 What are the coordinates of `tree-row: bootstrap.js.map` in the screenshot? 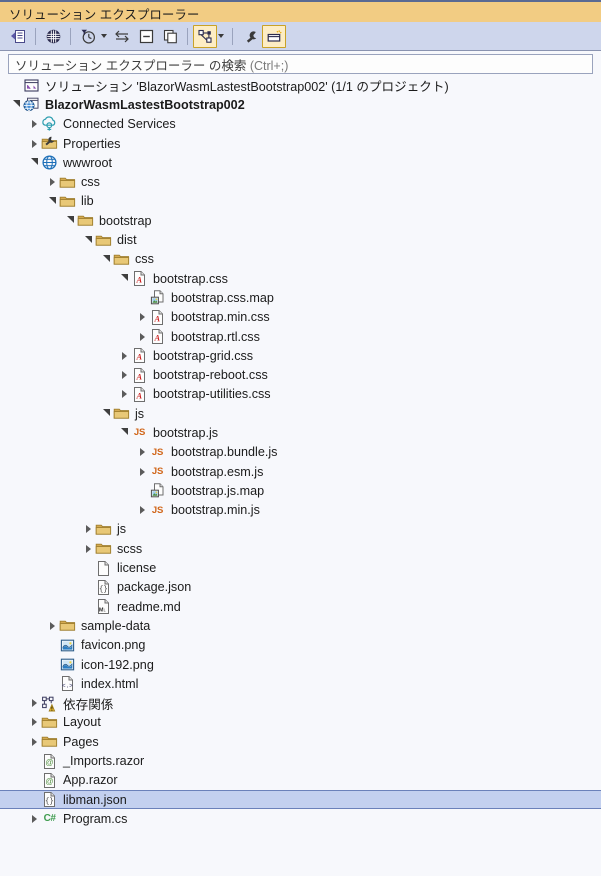 It's located at (300, 490).